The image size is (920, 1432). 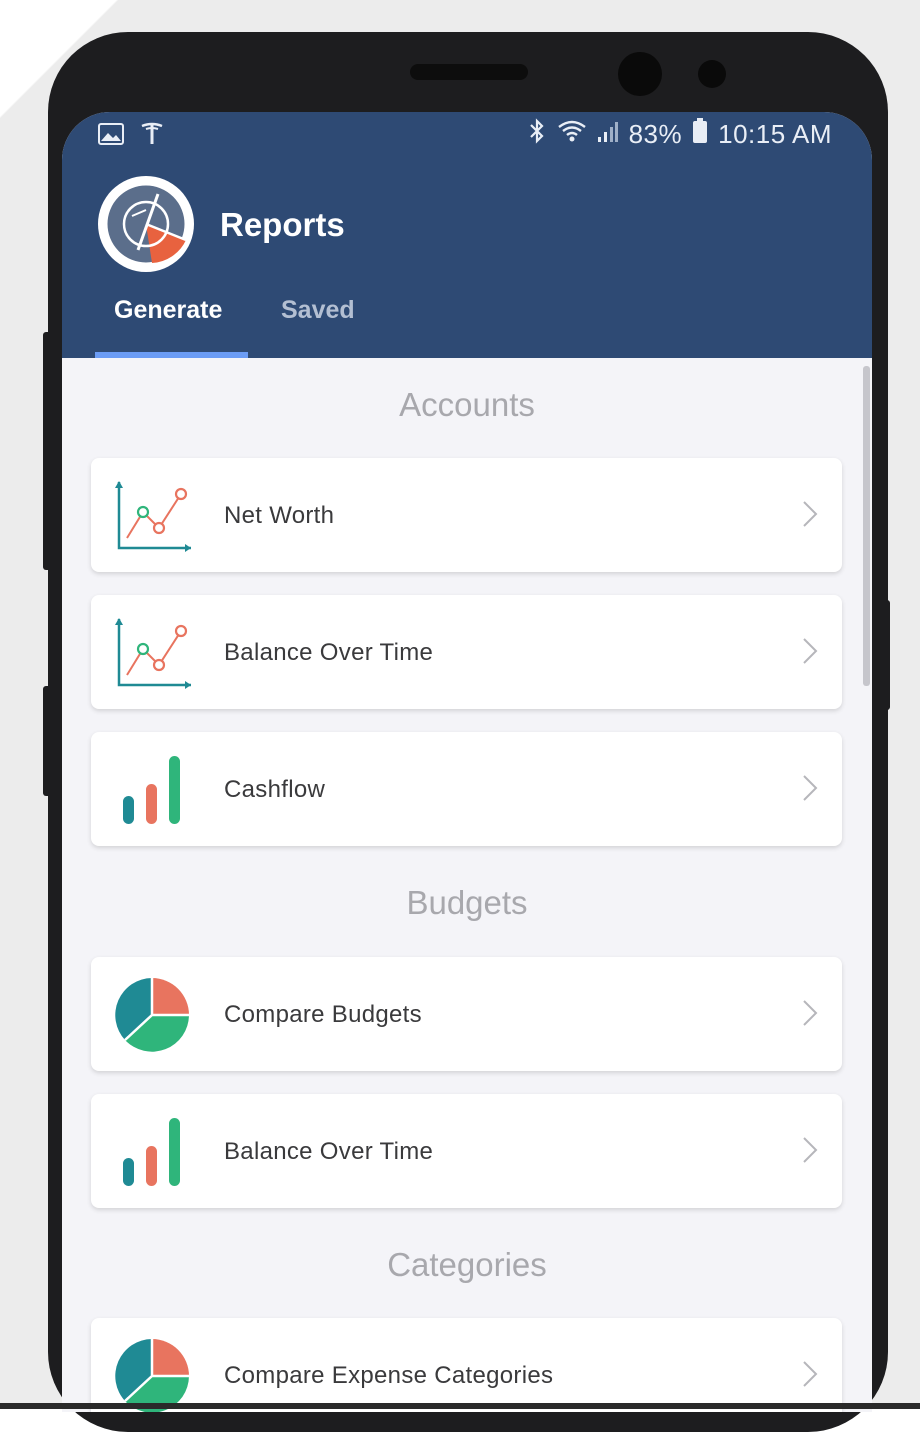 I want to click on report-item-compare-expense-categories: Compare Expense Categories, so click(x=466, y=1365).